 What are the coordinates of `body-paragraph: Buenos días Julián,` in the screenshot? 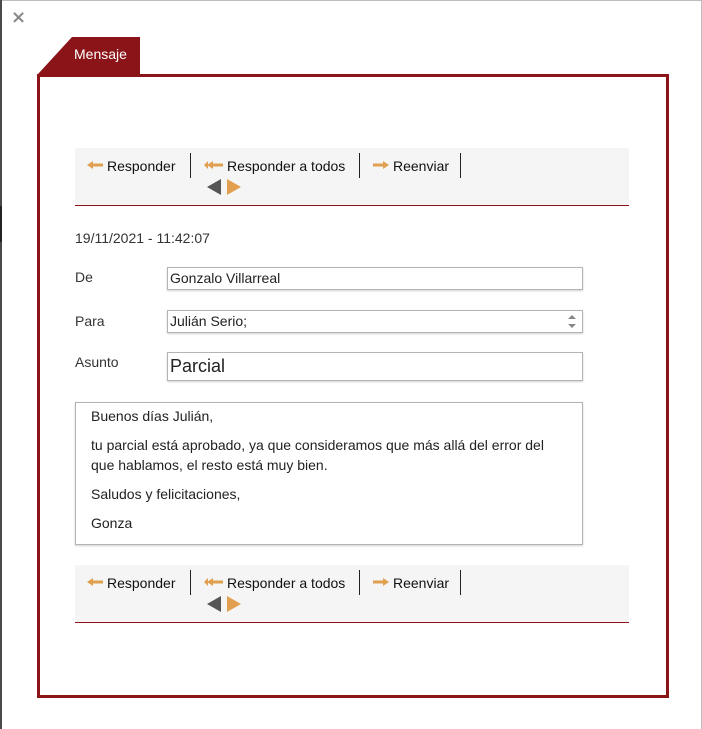 It's located at (152, 416).